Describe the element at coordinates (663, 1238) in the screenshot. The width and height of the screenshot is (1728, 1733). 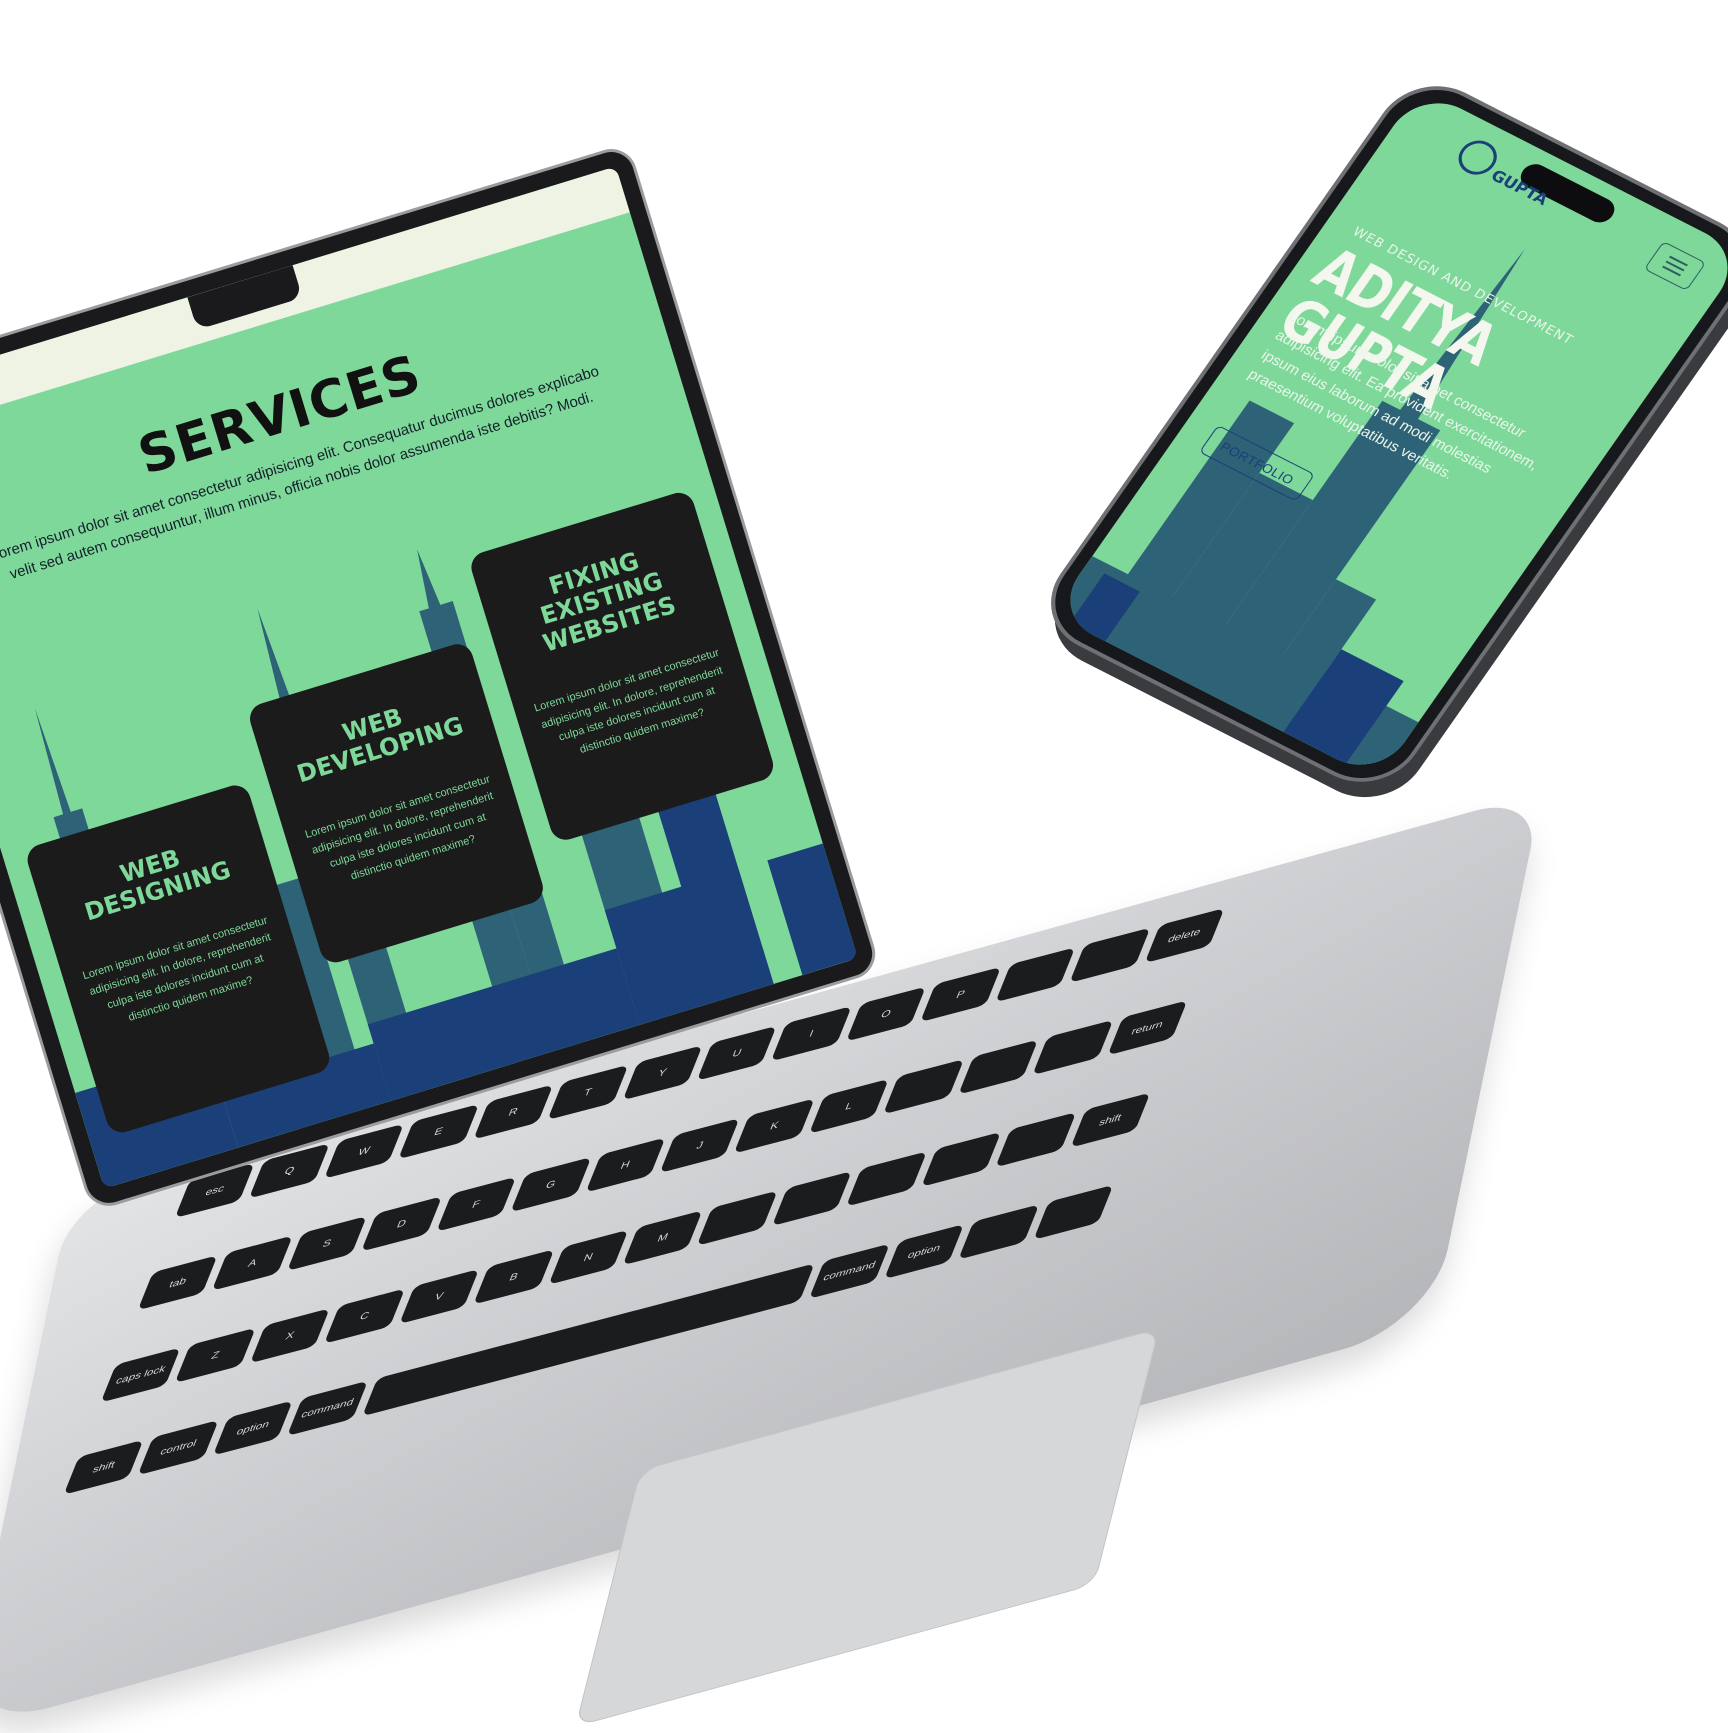
I see `key: M` at that location.